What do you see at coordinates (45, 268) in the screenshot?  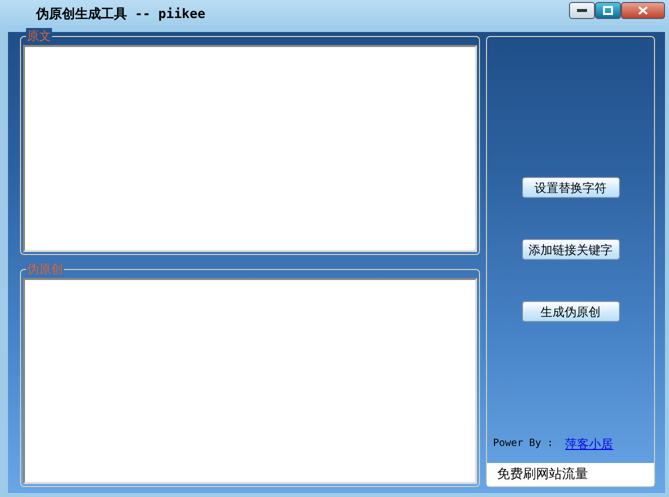 I see `group-label: 伪原创` at bounding box center [45, 268].